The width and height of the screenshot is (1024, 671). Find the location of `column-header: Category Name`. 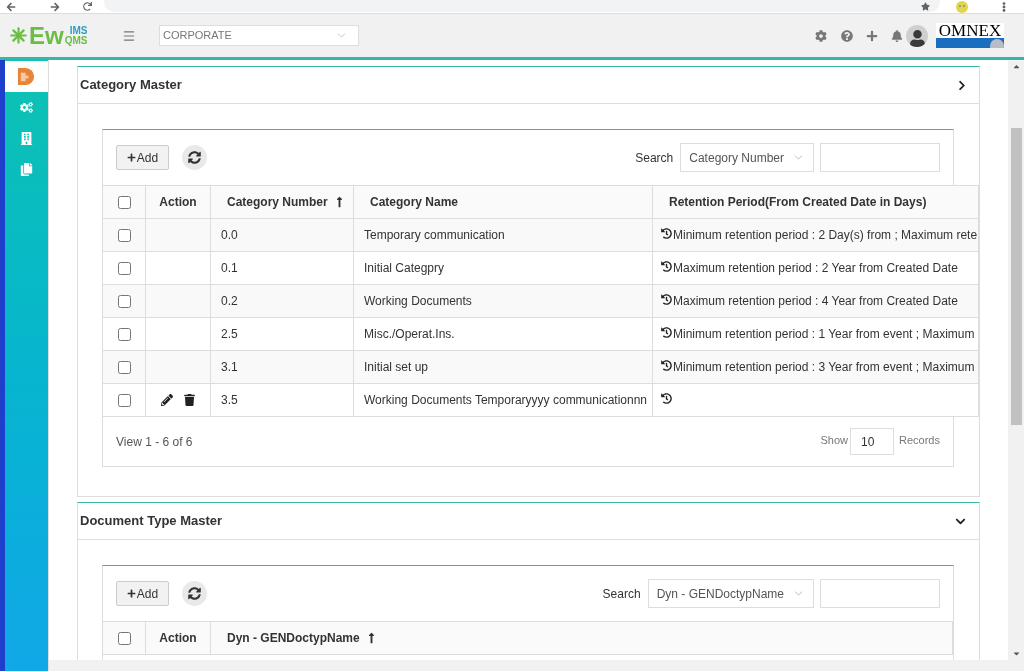

column-header: Category Name is located at coordinates (414, 202).